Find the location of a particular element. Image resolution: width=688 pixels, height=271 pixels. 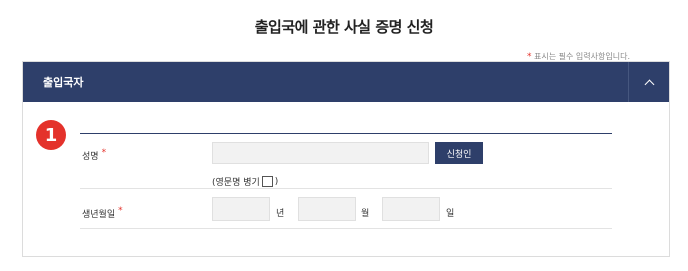

panel-title: 출입국자 is located at coordinates (63, 82).